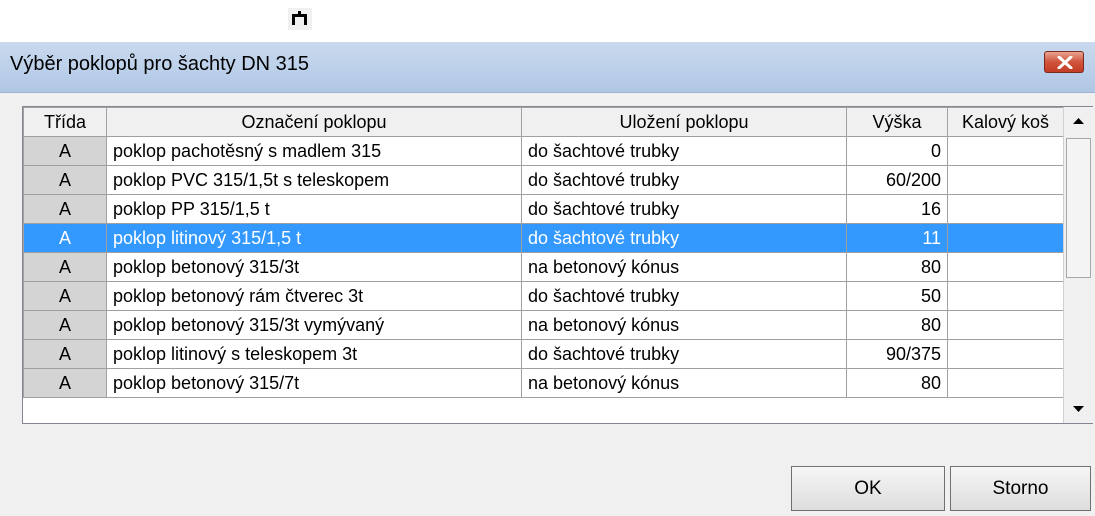 Image resolution: width=1095 pixels, height=516 pixels. What do you see at coordinates (897, 238) in the screenshot?
I see `cell-vyska: 11` at bounding box center [897, 238].